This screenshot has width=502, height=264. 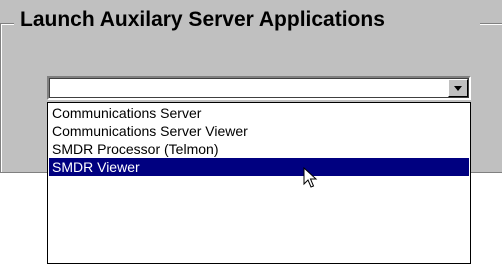 What do you see at coordinates (491, 24) in the screenshot?
I see `groupbox-border-right-segment-highlight` at bounding box center [491, 24].